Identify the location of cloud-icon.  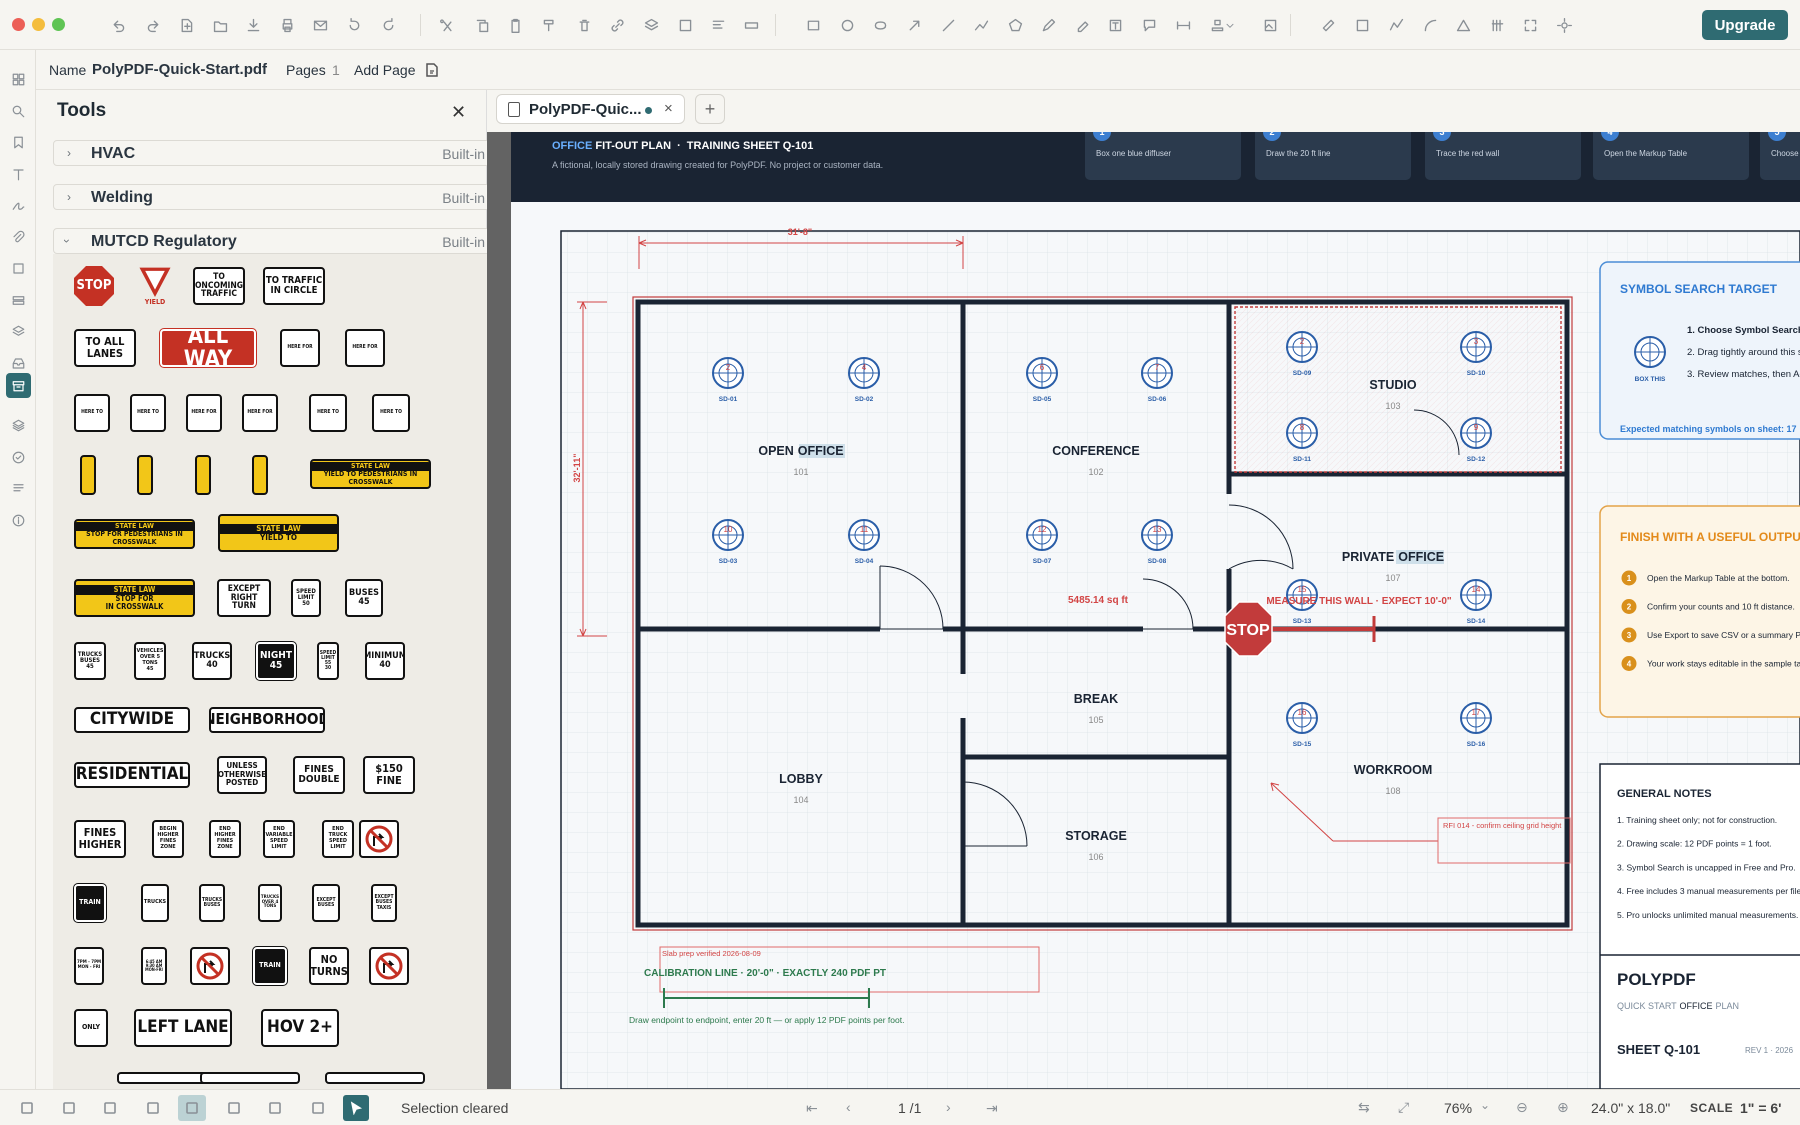
(880, 25).